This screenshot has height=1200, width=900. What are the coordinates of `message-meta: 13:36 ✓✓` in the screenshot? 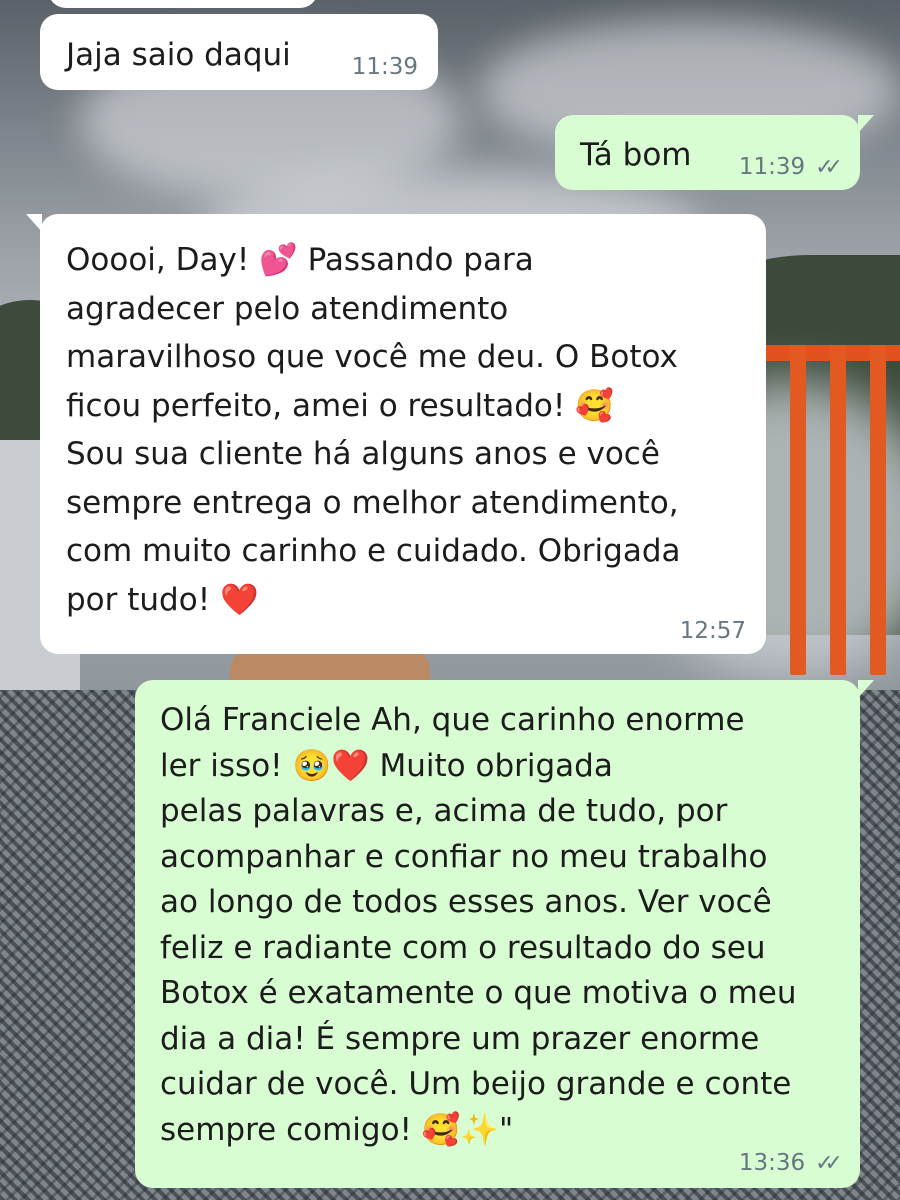 It's located at (790, 1163).